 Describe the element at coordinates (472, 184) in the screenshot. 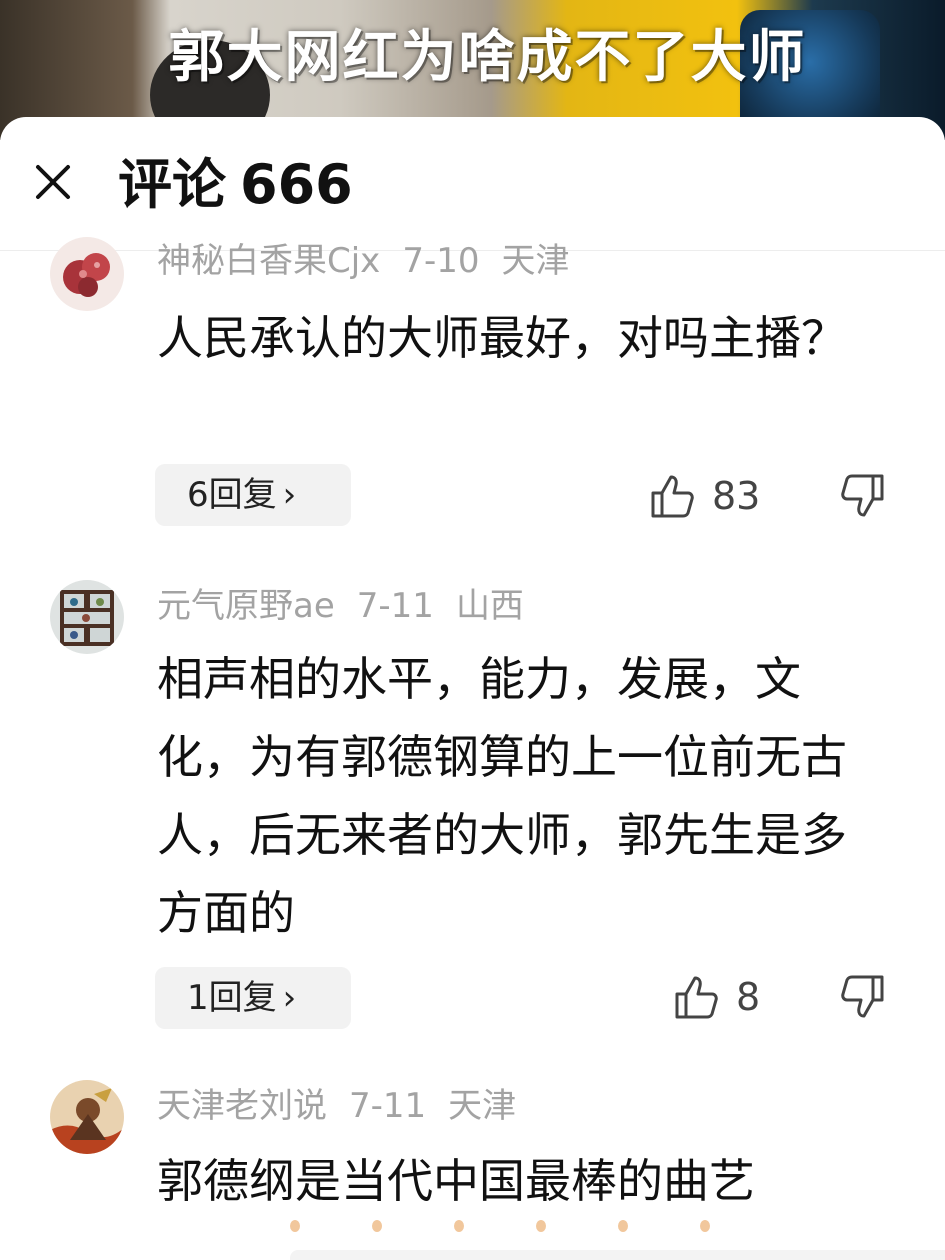

I see `sheet-header: 评论 666` at that location.